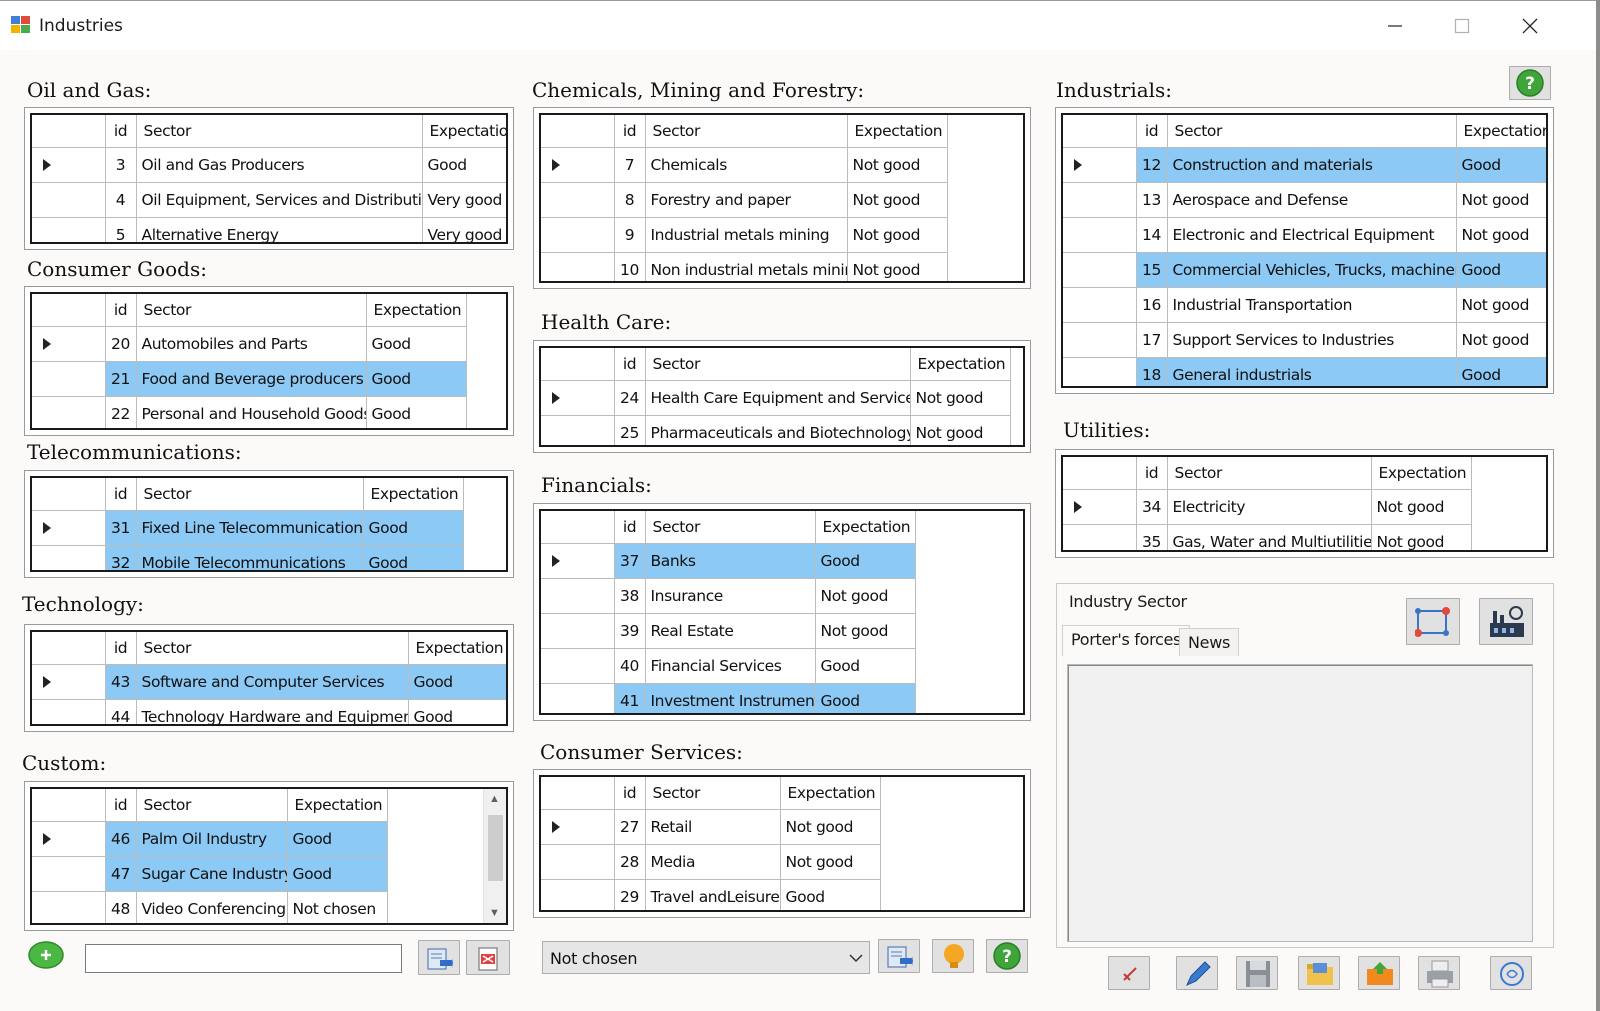 The image size is (1600, 1011). What do you see at coordinates (1152, 270) in the screenshot?
I see `cell-id: 15` at bounding box center [1152, 270].